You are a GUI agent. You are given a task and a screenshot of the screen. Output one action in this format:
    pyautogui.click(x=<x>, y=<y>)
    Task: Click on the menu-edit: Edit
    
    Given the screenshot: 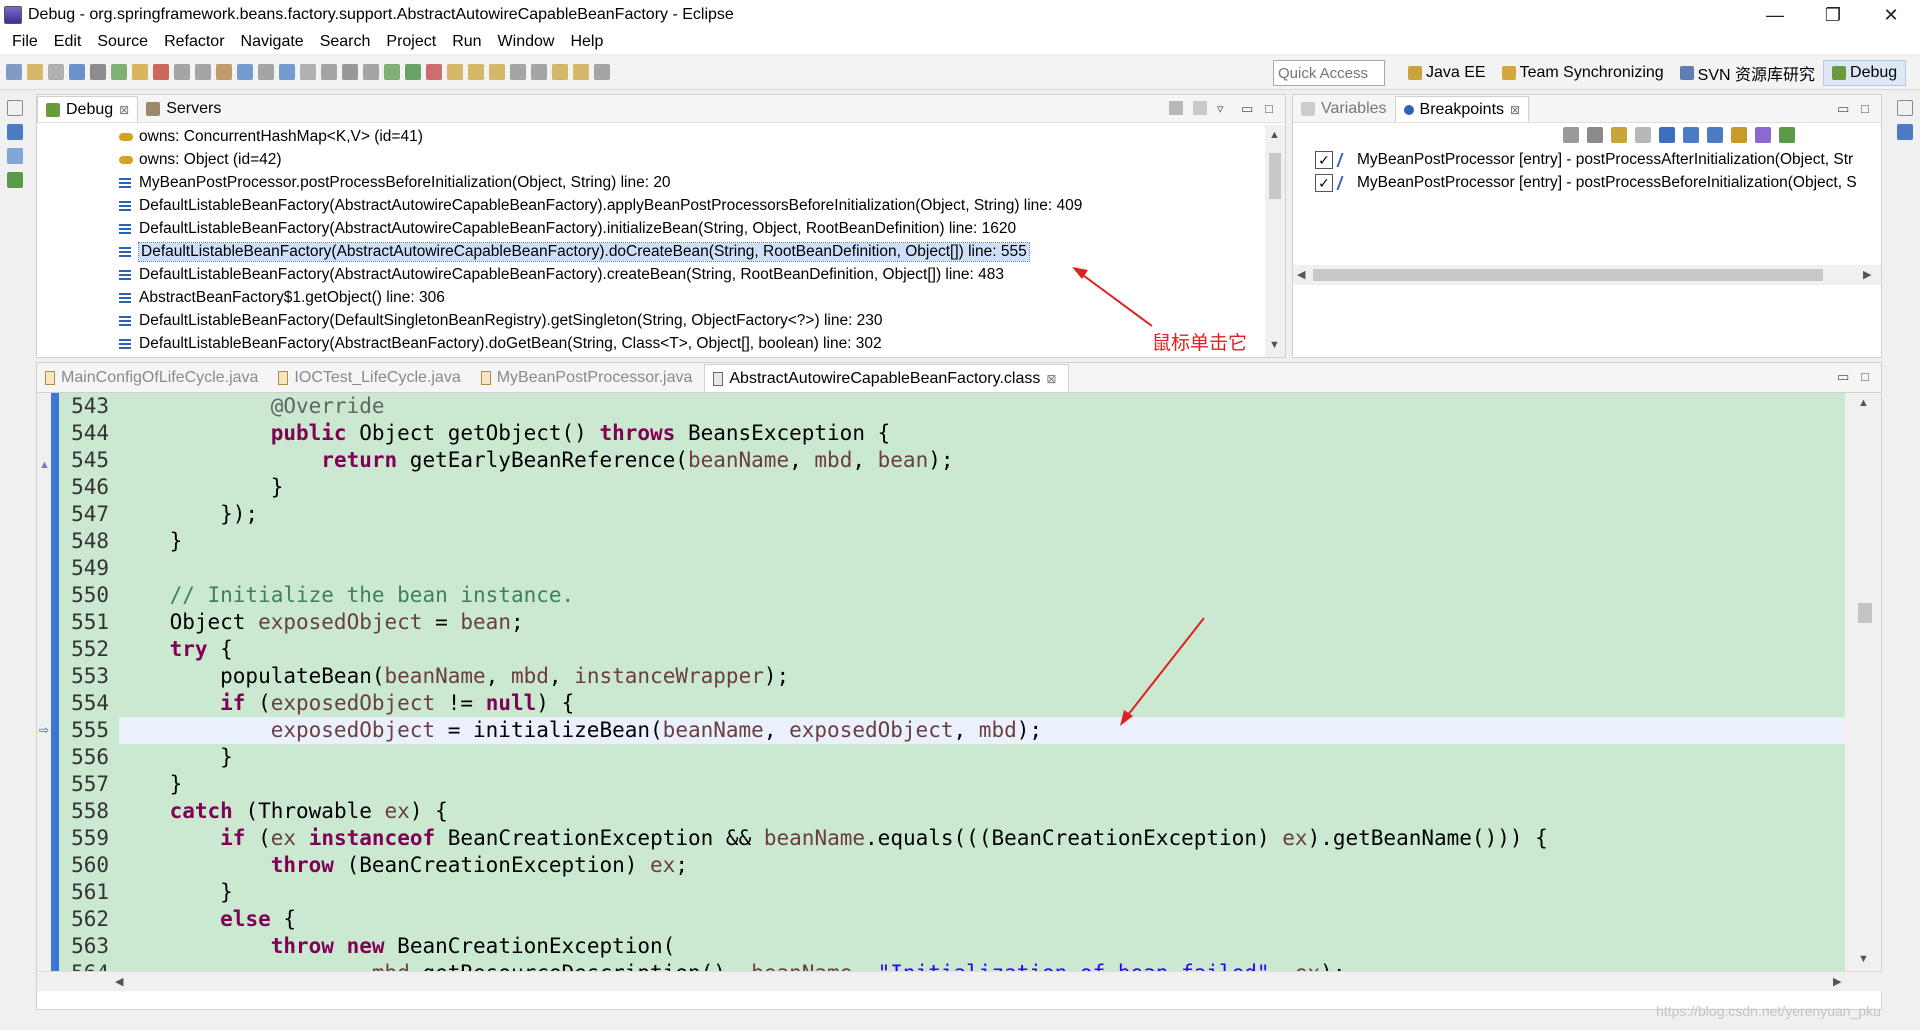 What is the action you would take?
    pyautogui.click(x=68, y=42)
    